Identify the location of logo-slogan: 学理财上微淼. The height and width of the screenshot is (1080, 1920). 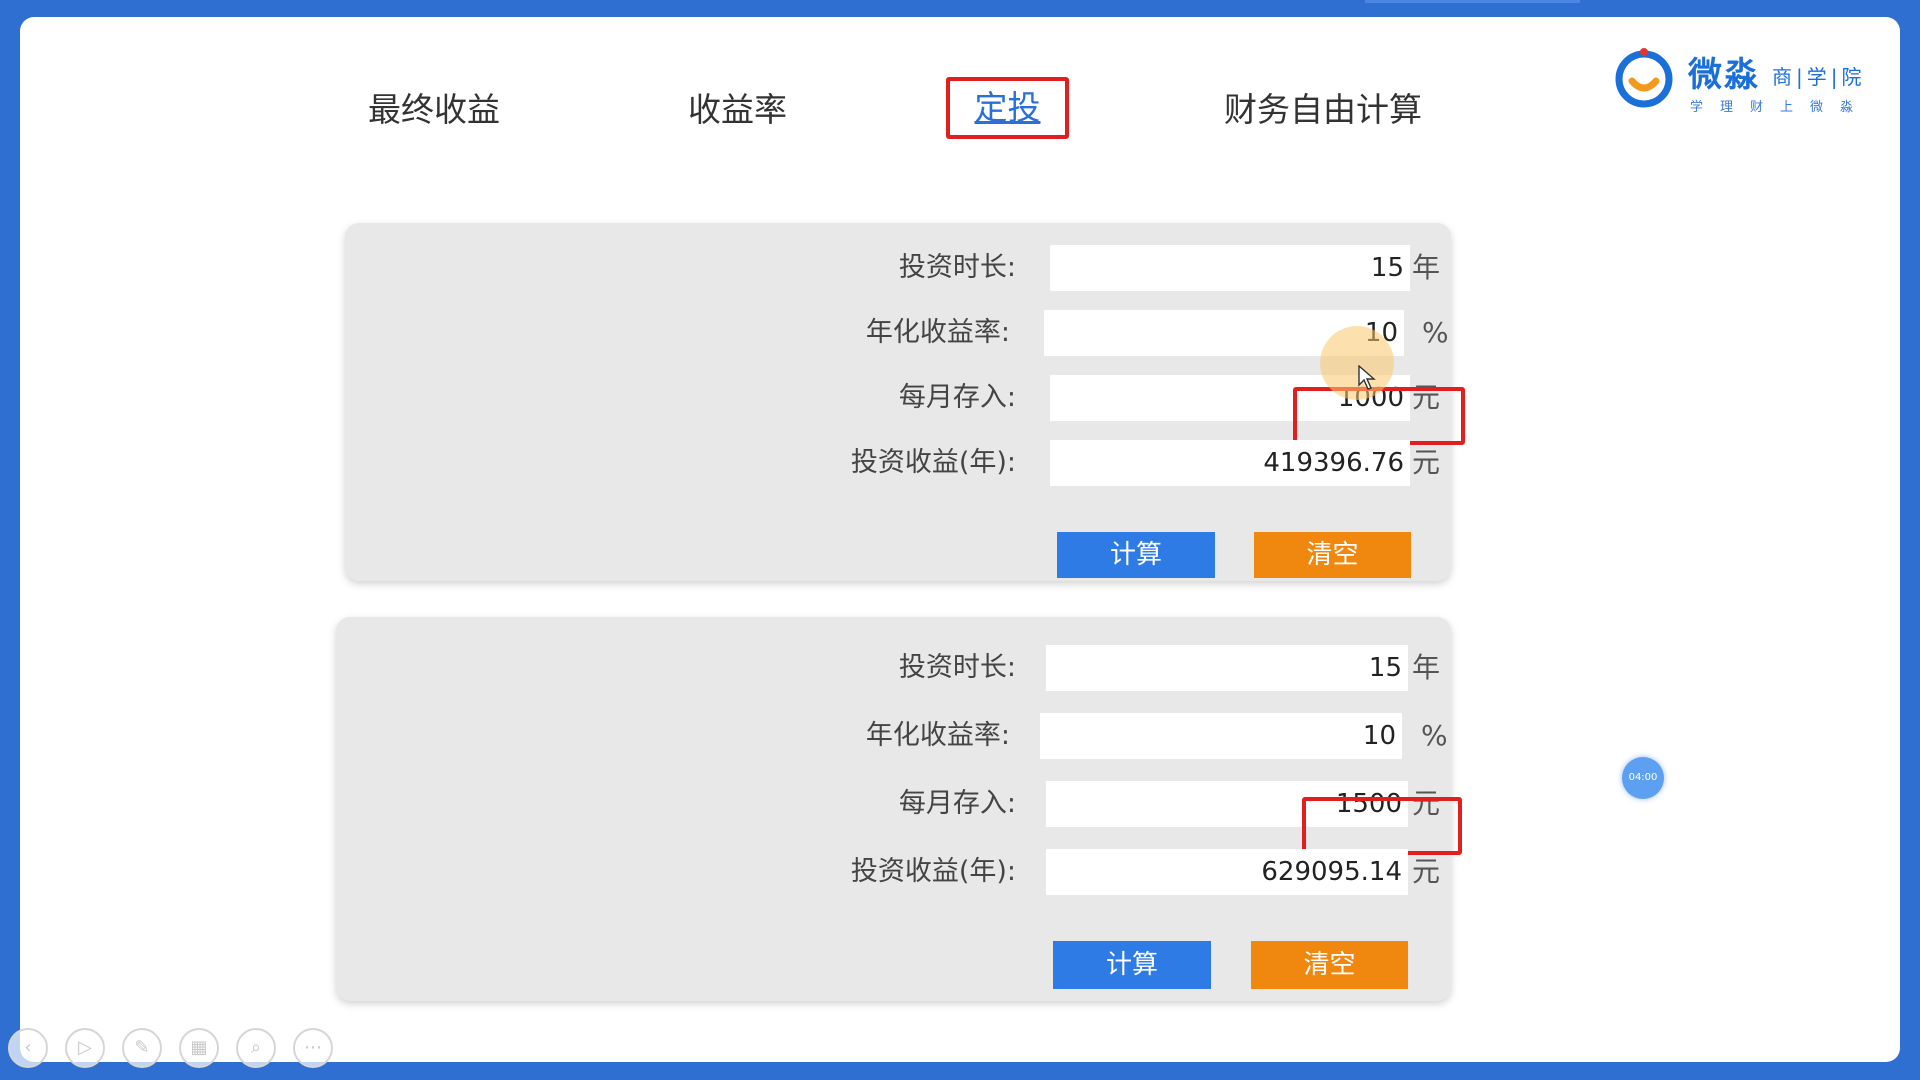
(1780, 107).